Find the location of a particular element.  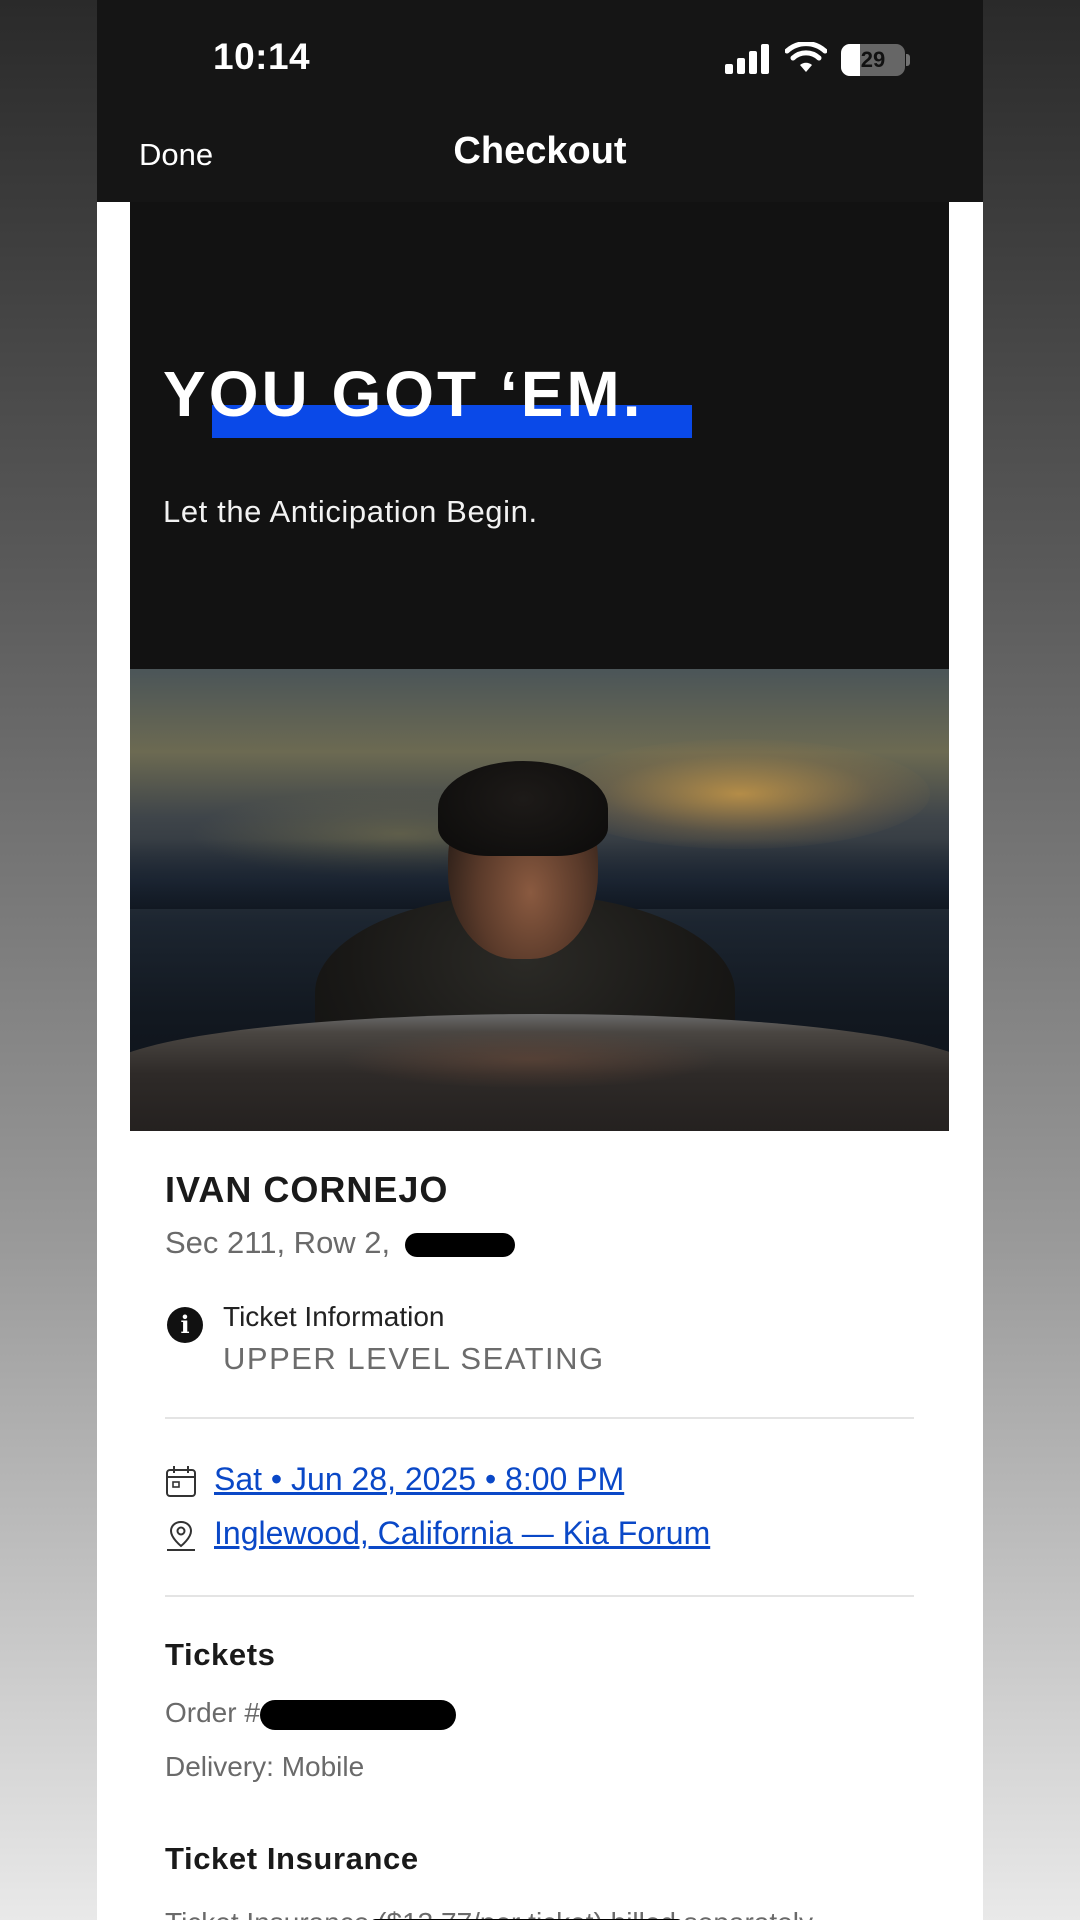

event-date-row: Sat • Jun 28, 2025 • 8:00 PM is located at coordinates (539, 1484).